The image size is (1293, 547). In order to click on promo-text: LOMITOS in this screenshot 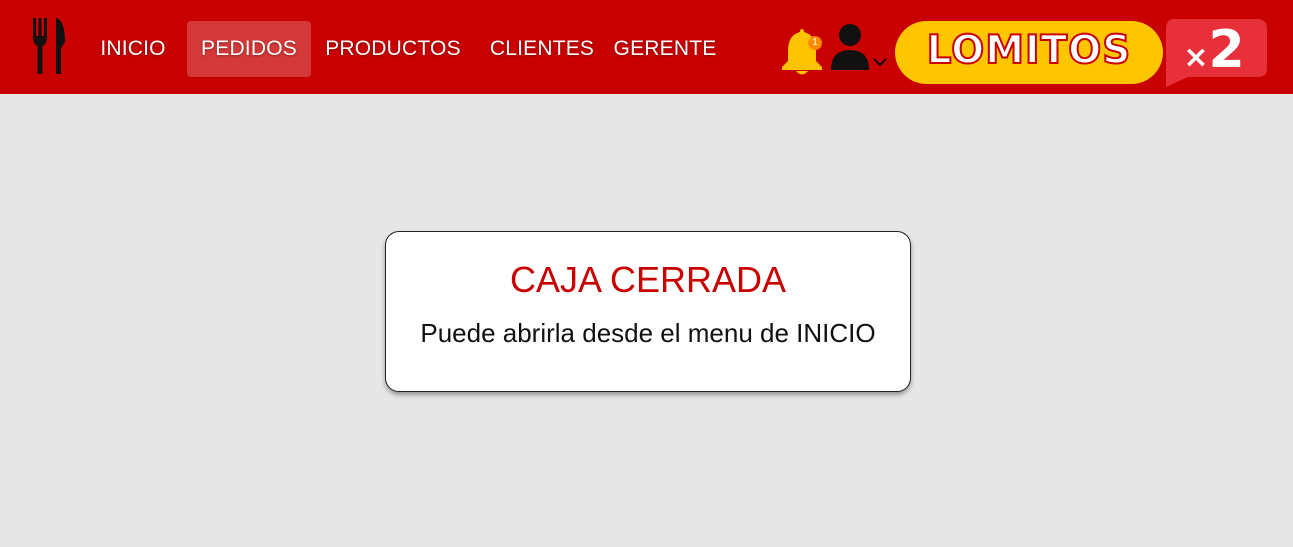, I will do `click(1029, 50)`.